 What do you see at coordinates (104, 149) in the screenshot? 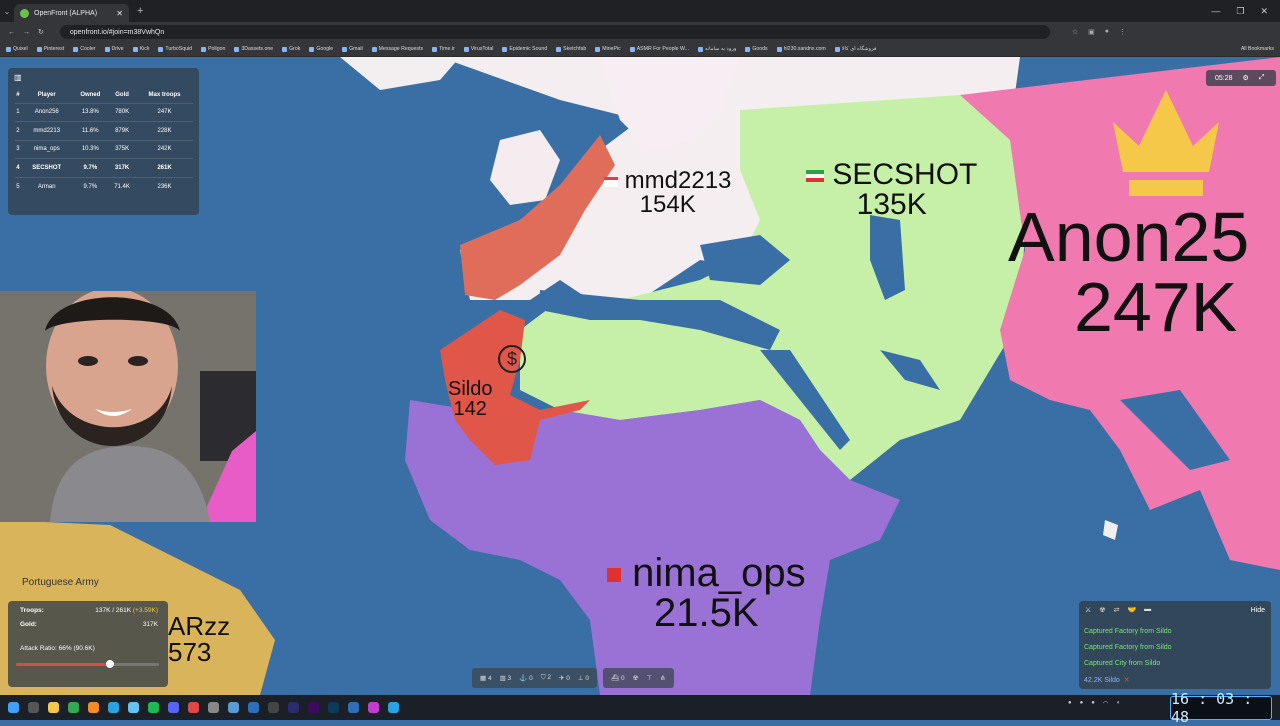
I see `leaderboard-row: 3 nima_ops 10.3% 375K 242K` at bounding box center [104, 149].